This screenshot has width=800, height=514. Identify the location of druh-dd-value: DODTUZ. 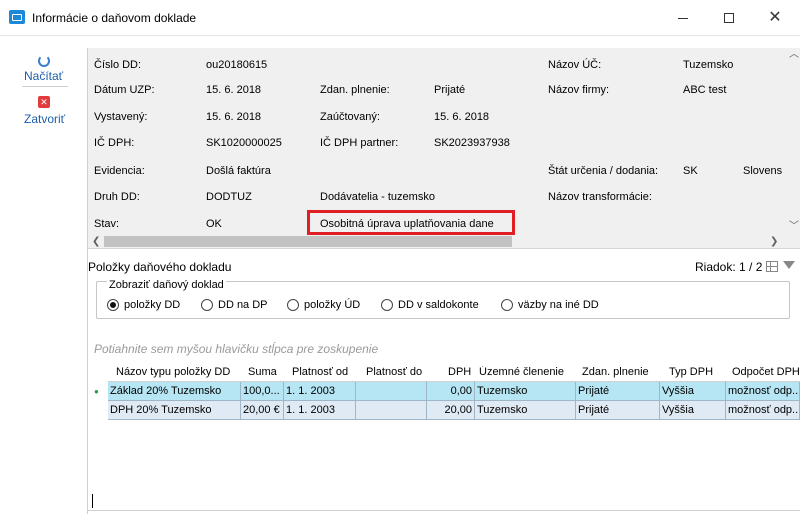
(229, 197).